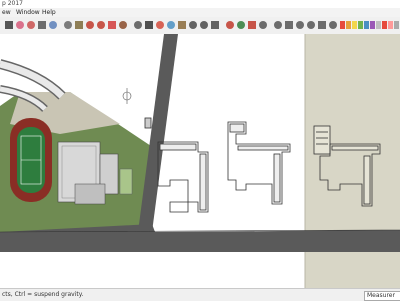 The image size is (400, 302). Describe the element at coordinates (200, 26) in the screenshot. I see `toolbar` at that location.